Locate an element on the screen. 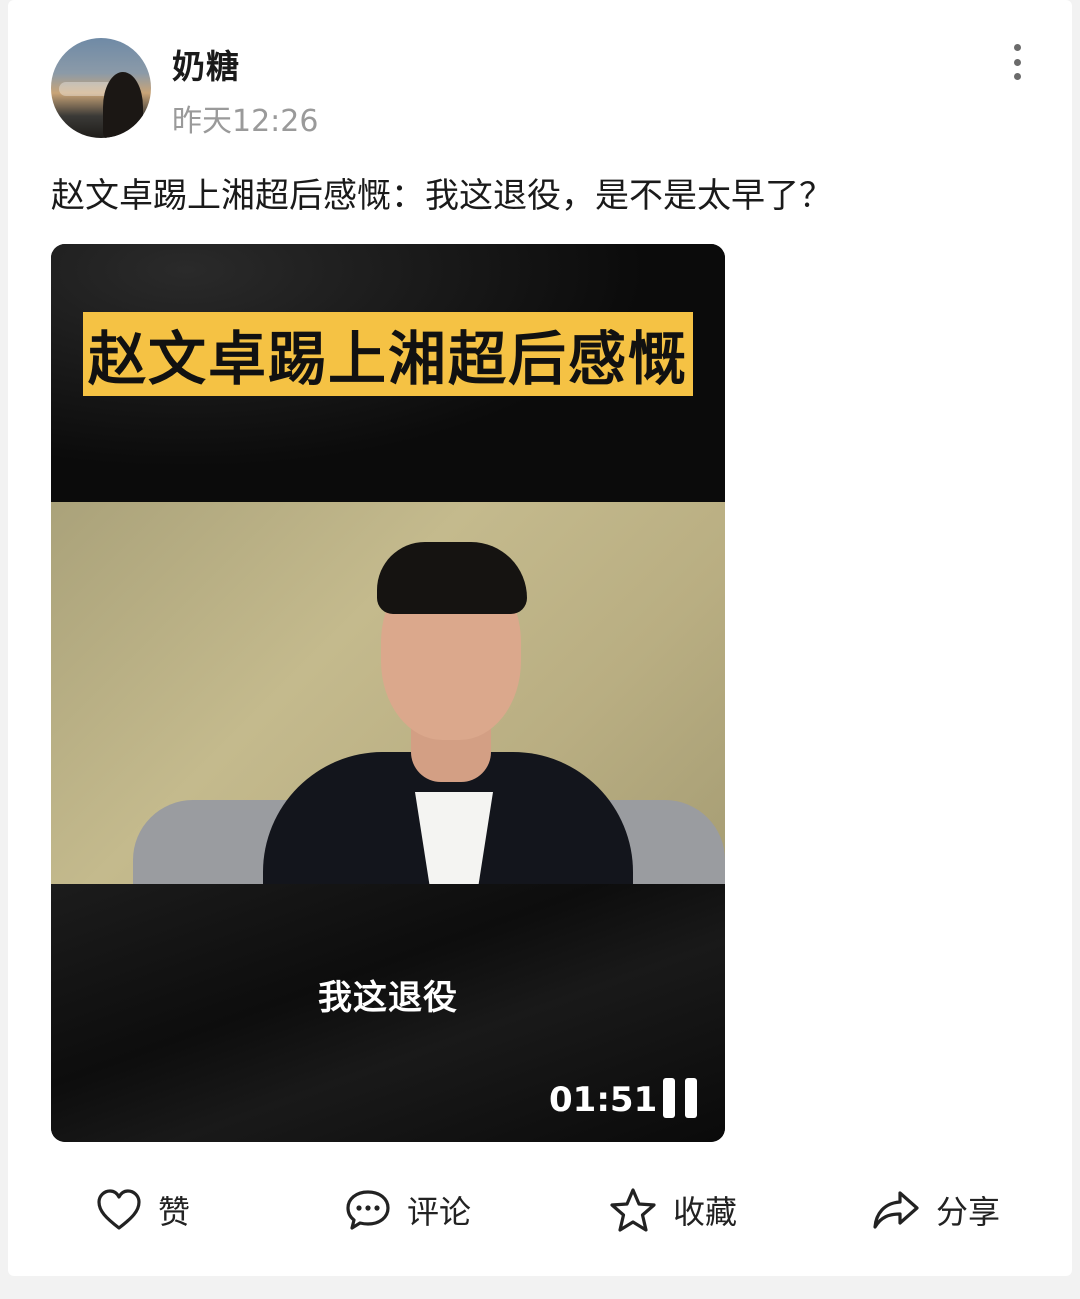 Image resolution: width=1080 pixels, height=1299 pixels. comment-button: 评论 is located at coordinates (408, 1210).